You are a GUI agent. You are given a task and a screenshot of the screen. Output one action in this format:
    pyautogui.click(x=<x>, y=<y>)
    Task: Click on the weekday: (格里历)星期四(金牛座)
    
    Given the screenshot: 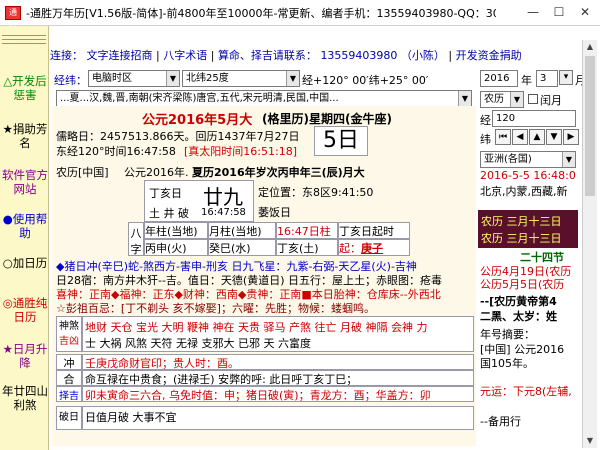 What is the action you would take?
    pyautogui.click(x=327, y=119)
    